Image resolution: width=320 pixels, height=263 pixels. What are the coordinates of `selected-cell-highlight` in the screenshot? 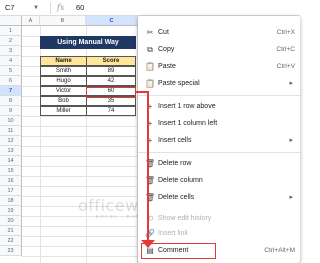 It's located at (111, 92).